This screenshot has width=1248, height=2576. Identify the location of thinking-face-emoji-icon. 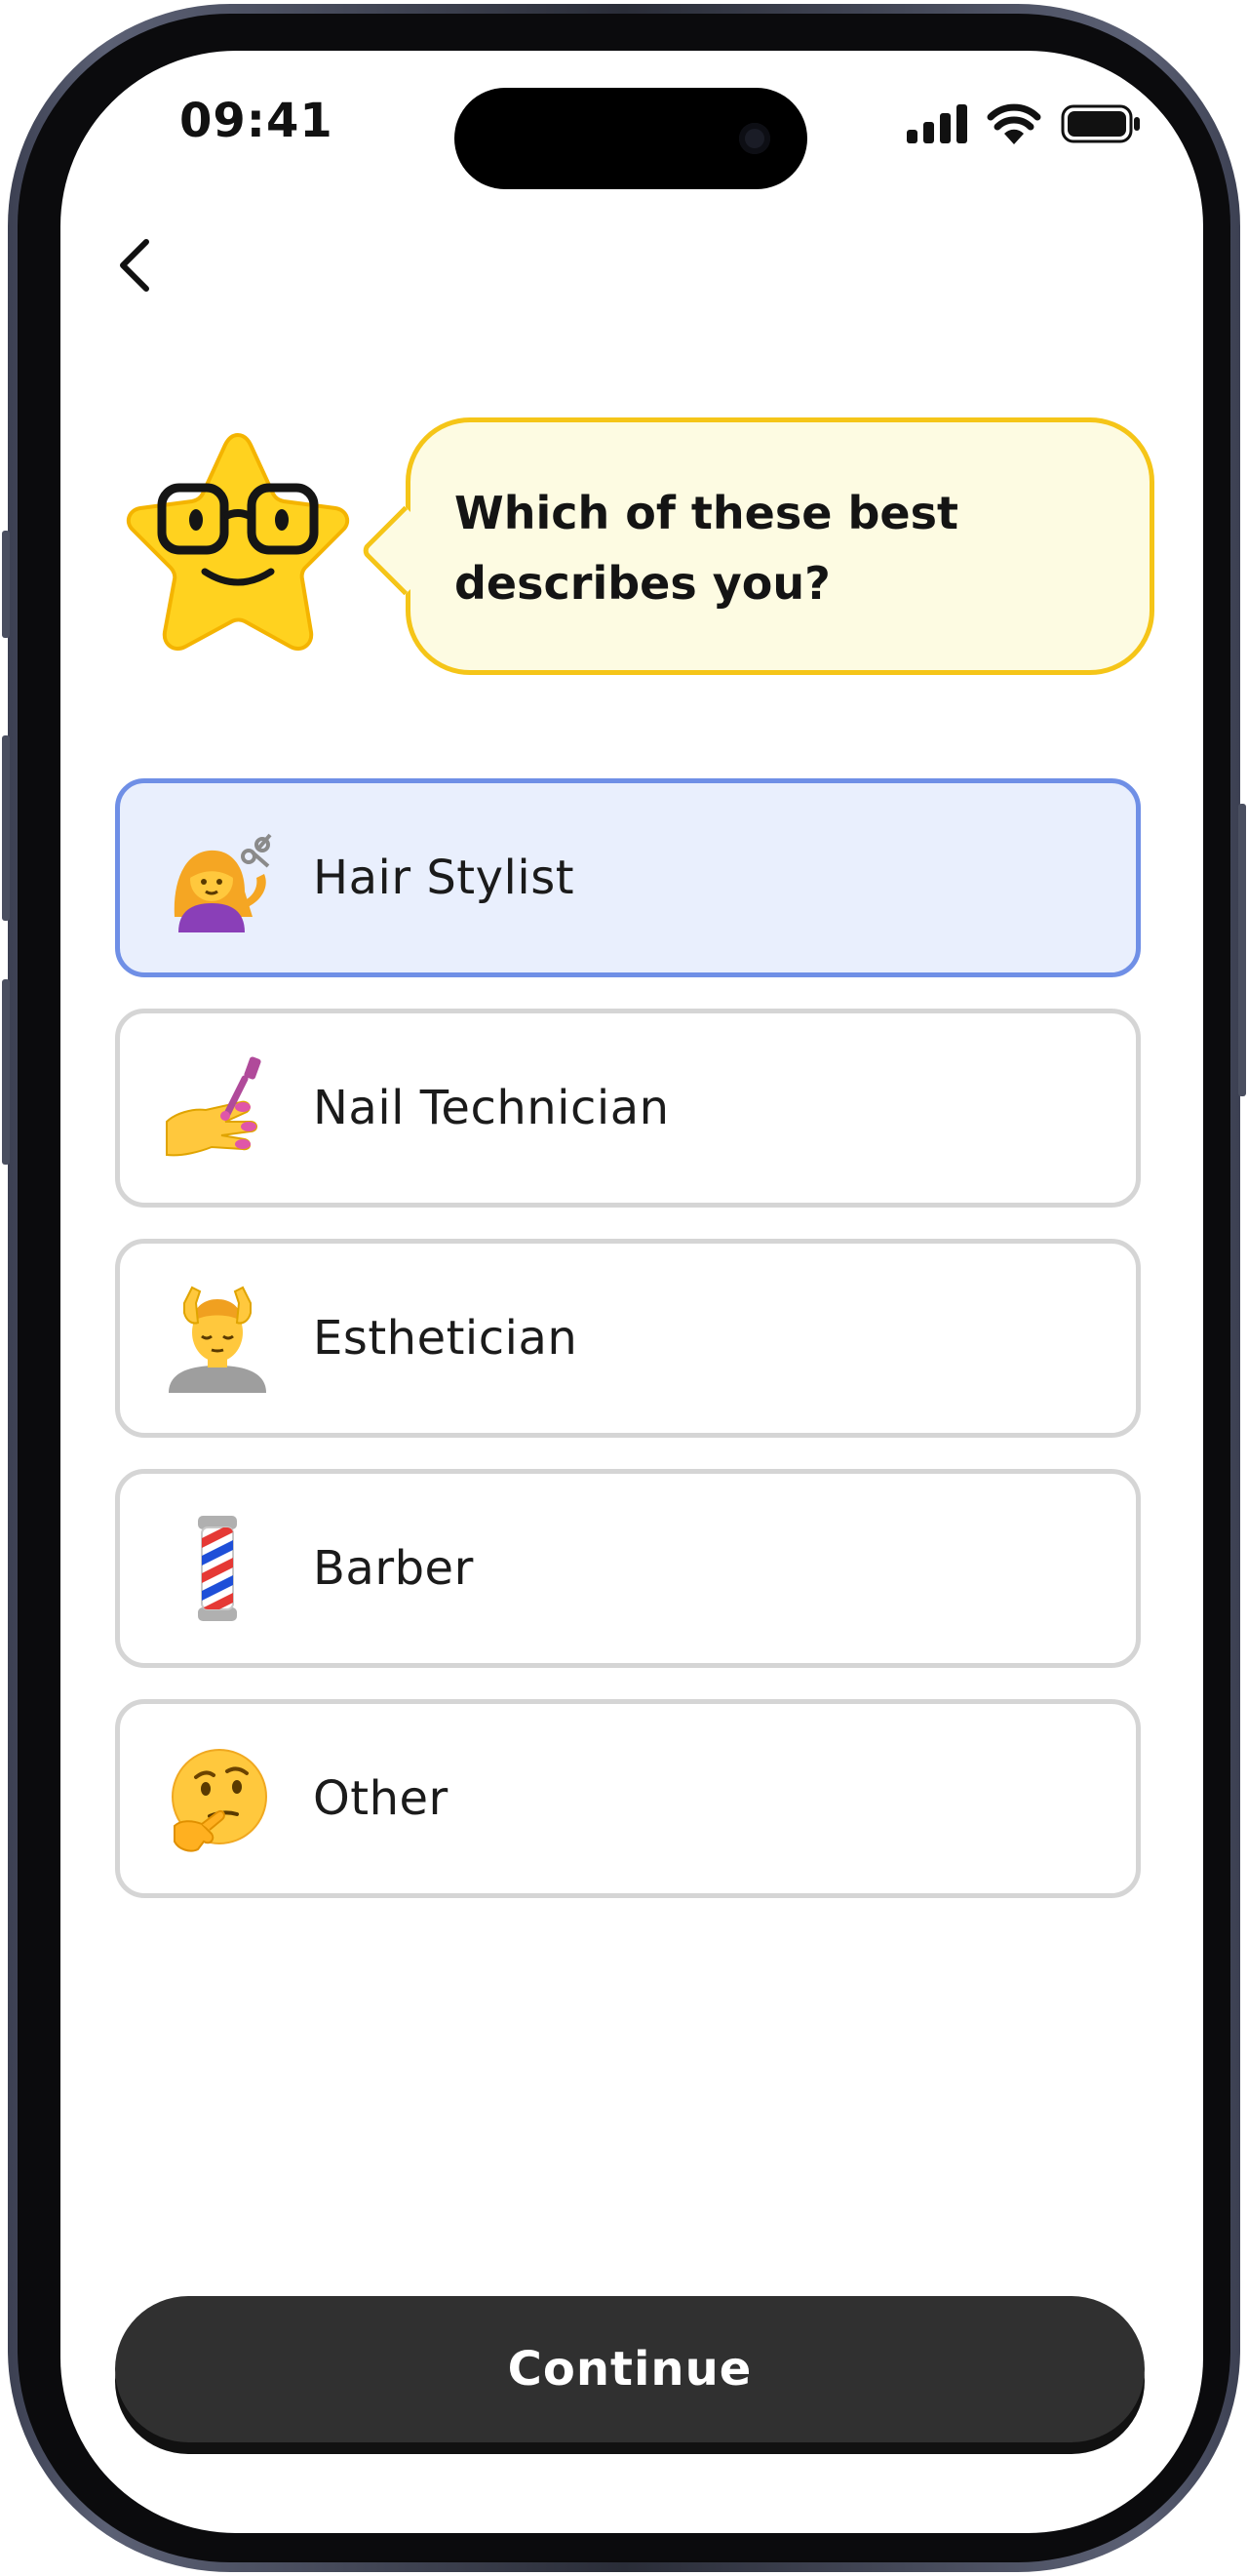
(217, 1798).